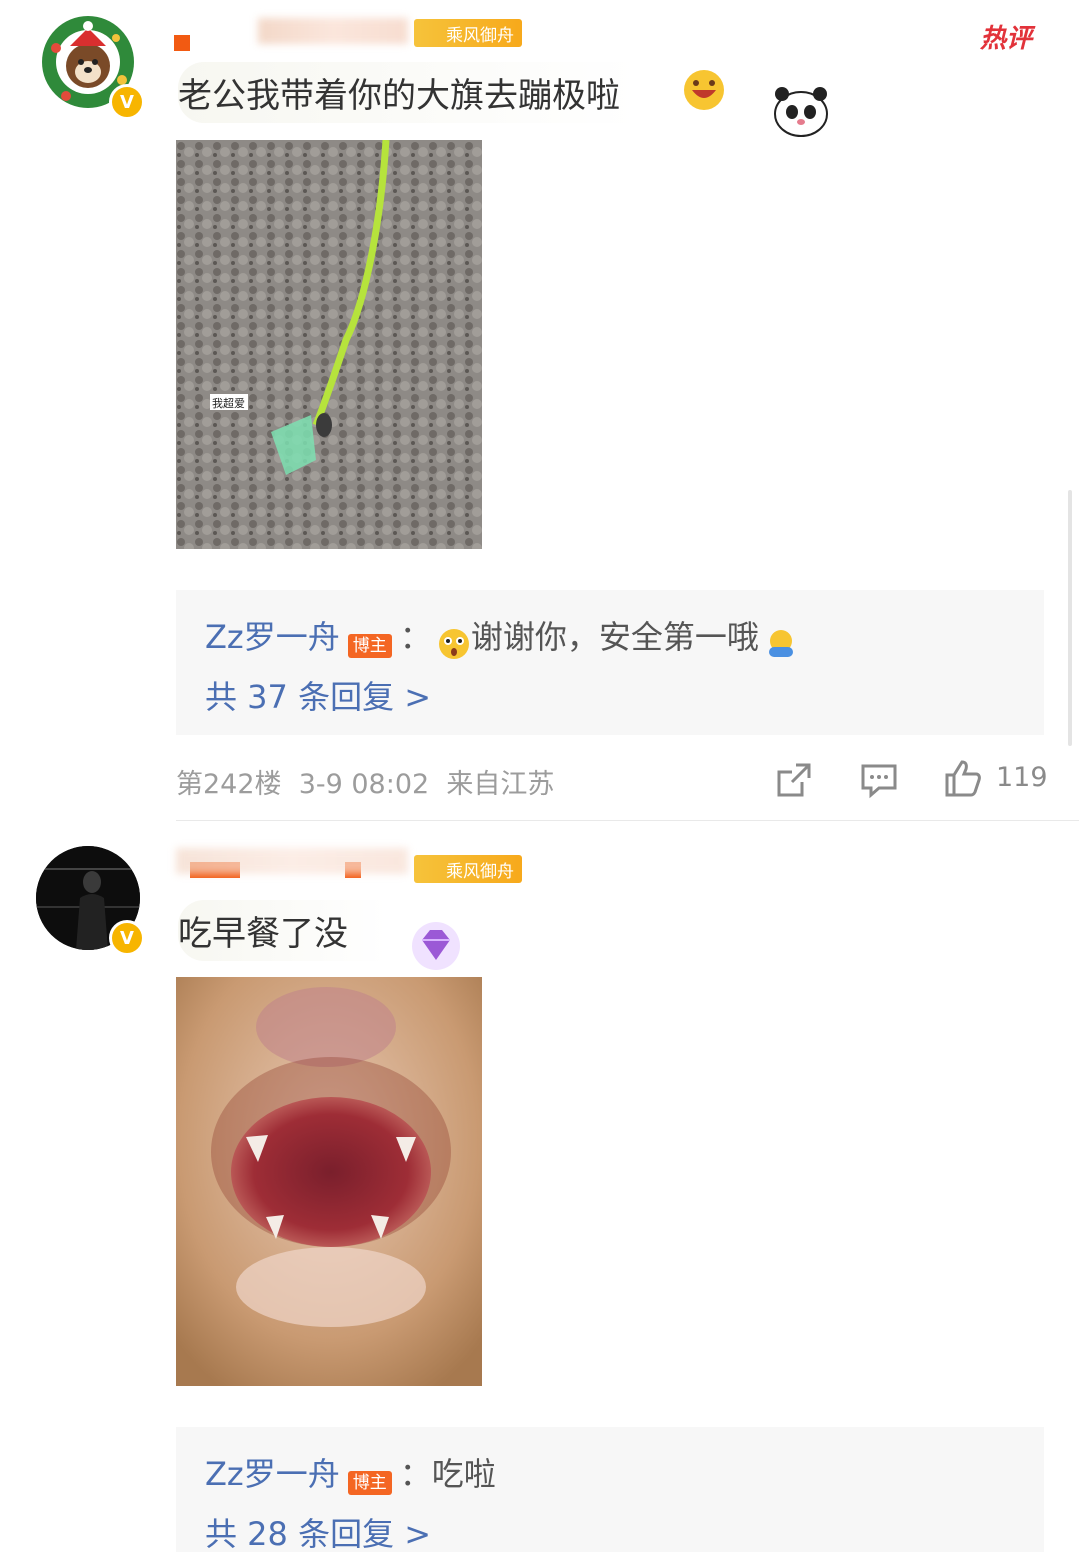  What do you see at coordinates (228, 403) in the screenshot?
I see `photo-caption: 我超爱` at bounding box center [228, 403].